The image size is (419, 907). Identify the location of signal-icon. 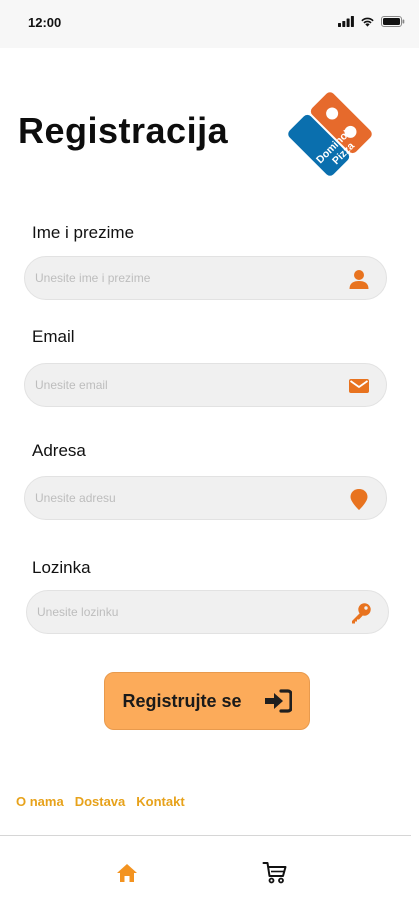
(346, 21).